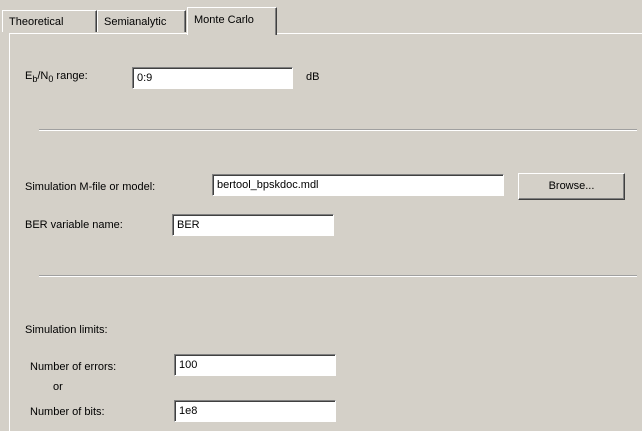 This screenshot has width=642, height=431. What do you see at coordinates (141, 21) in the screenshot?
I see `tab-semianalytic: Semianalytic` at bounding box center [141, 21].